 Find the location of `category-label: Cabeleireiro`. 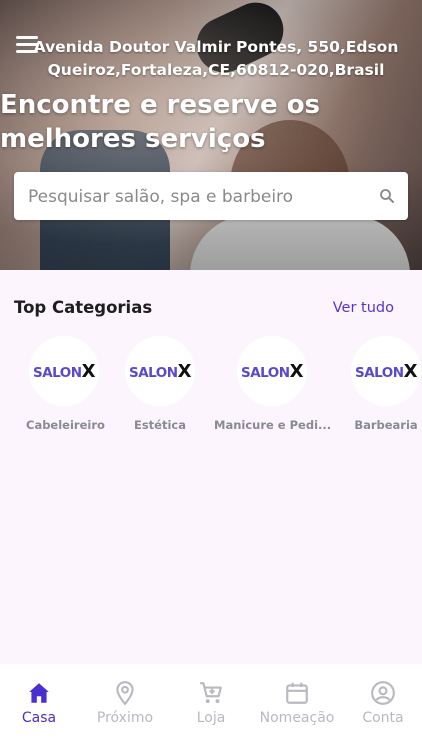

category-label: Cabeleireiro is located at coordinates (65, 425).